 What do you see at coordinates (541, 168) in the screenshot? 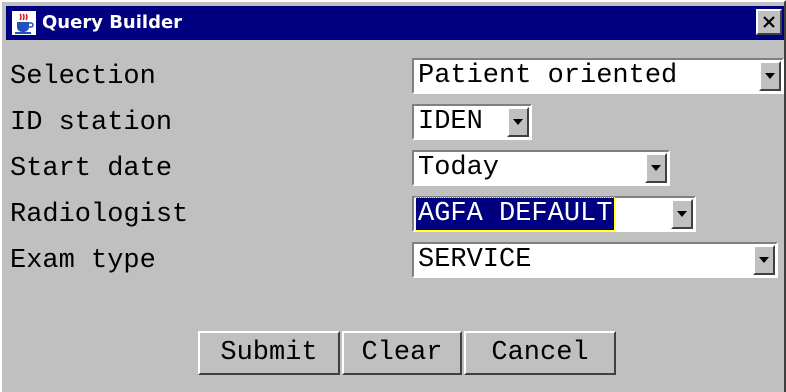
I see `start-date-combo: Today` at bounding box center [541, 168].